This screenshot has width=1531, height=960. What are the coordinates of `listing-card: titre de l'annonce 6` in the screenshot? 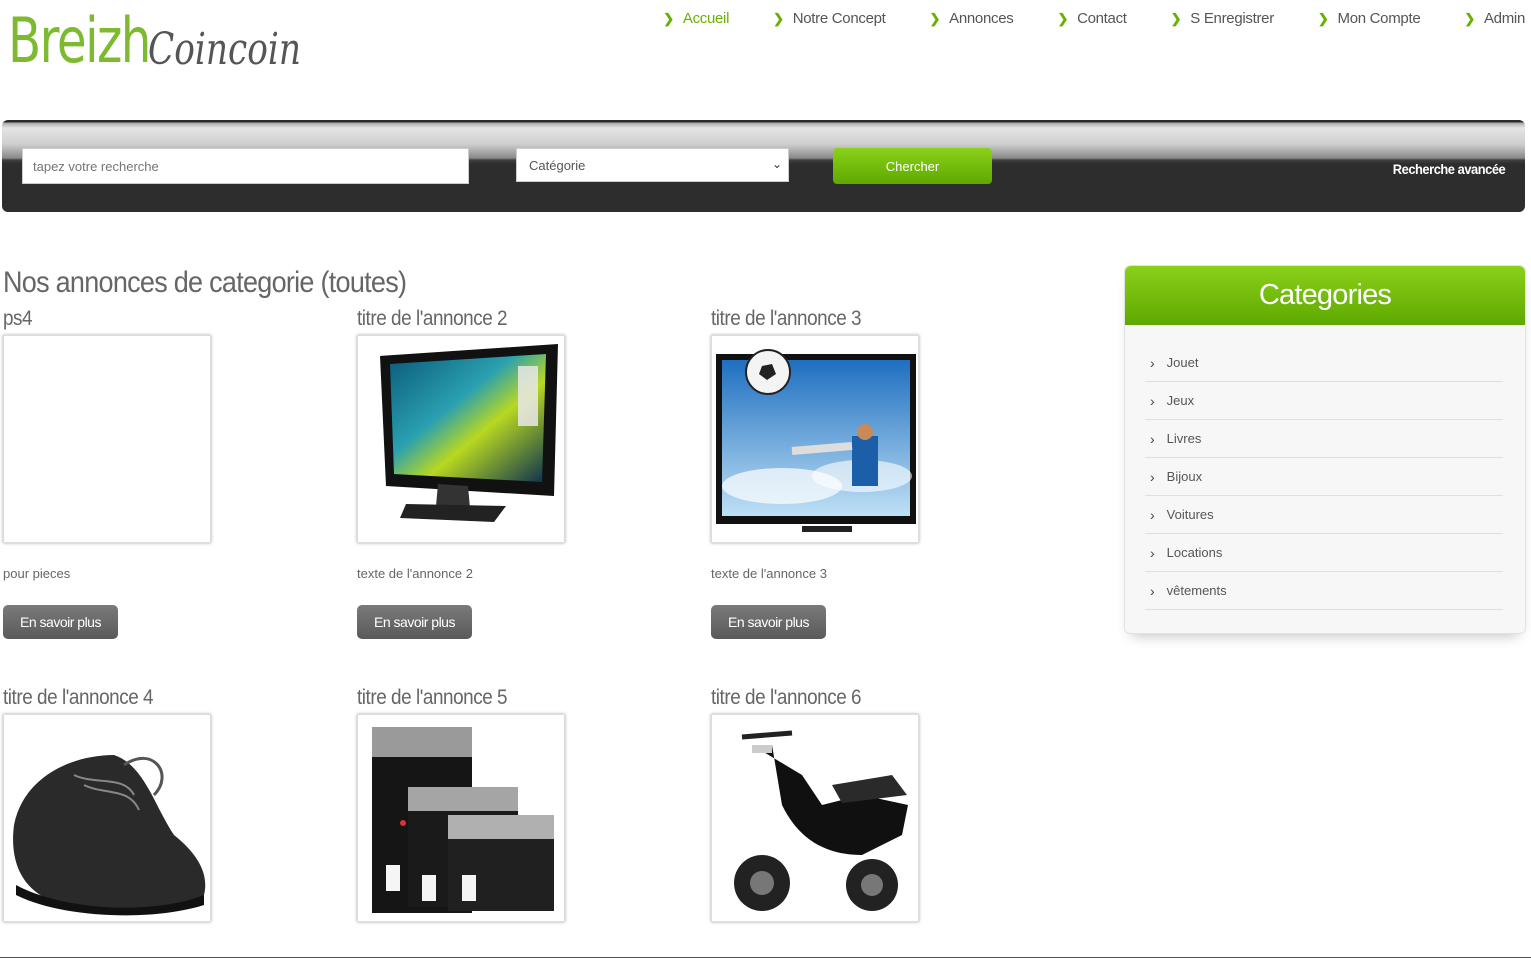 It's located at (876, 804).